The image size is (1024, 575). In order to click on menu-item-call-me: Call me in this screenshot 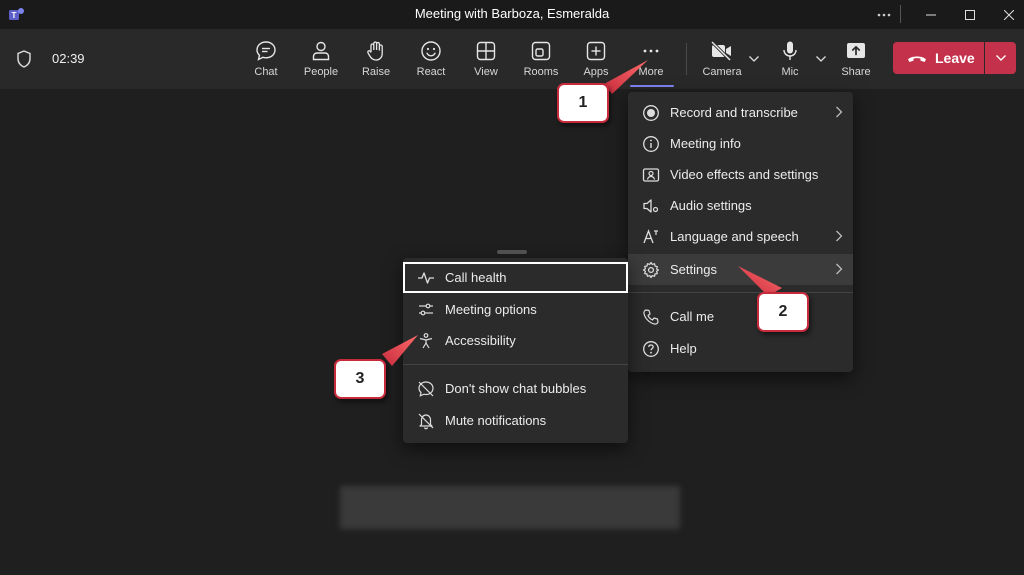, I will do `click(740, 316)`.